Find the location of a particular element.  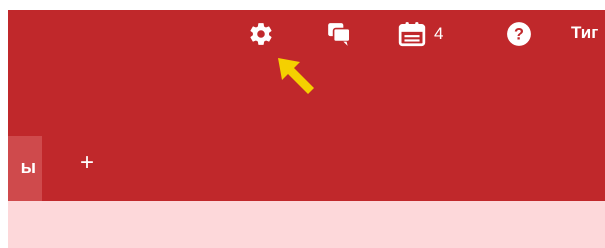

calendar-button is located at coordinates (412, 34).